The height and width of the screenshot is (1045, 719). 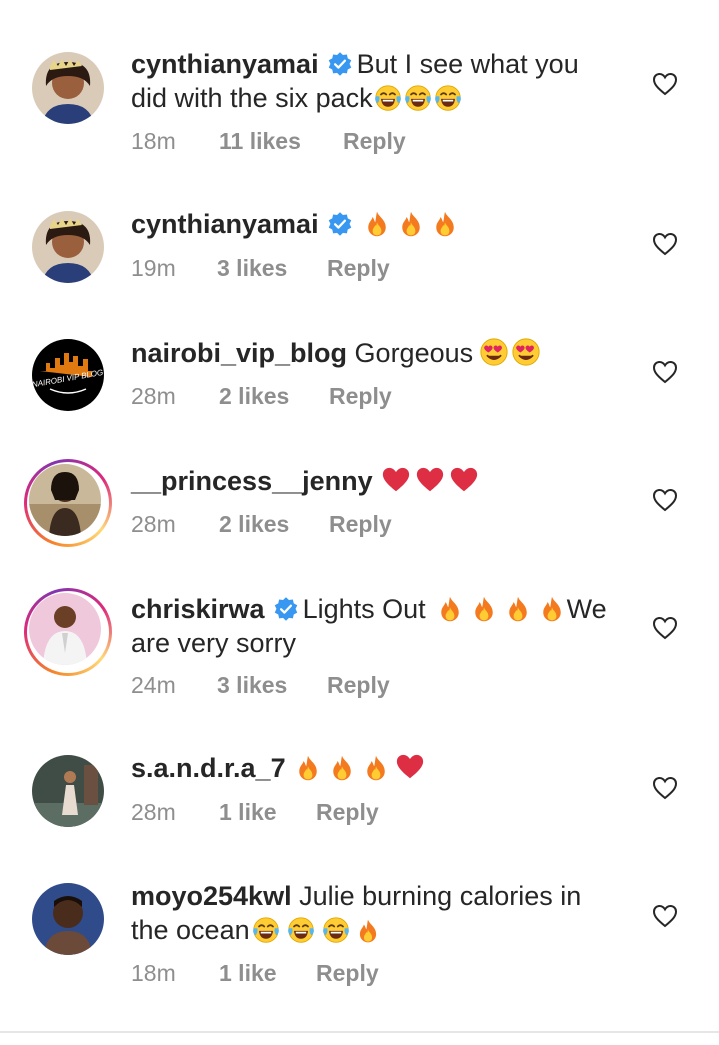 I want to click on comment-time: 24m, so click(x=153, y=685).